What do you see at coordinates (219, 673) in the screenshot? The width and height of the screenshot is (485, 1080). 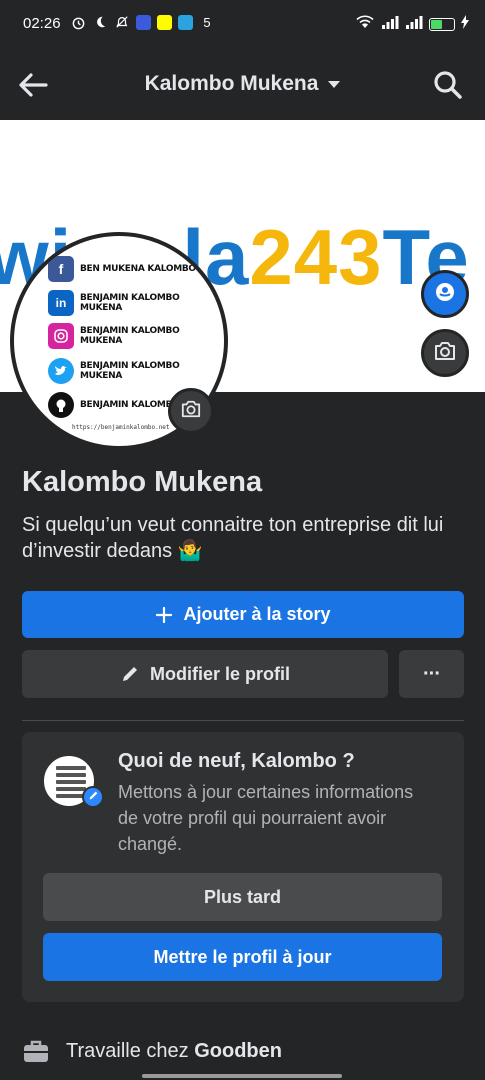 I see `edit-profile-label: Modifier le profil` at bounding box center [219, 673].